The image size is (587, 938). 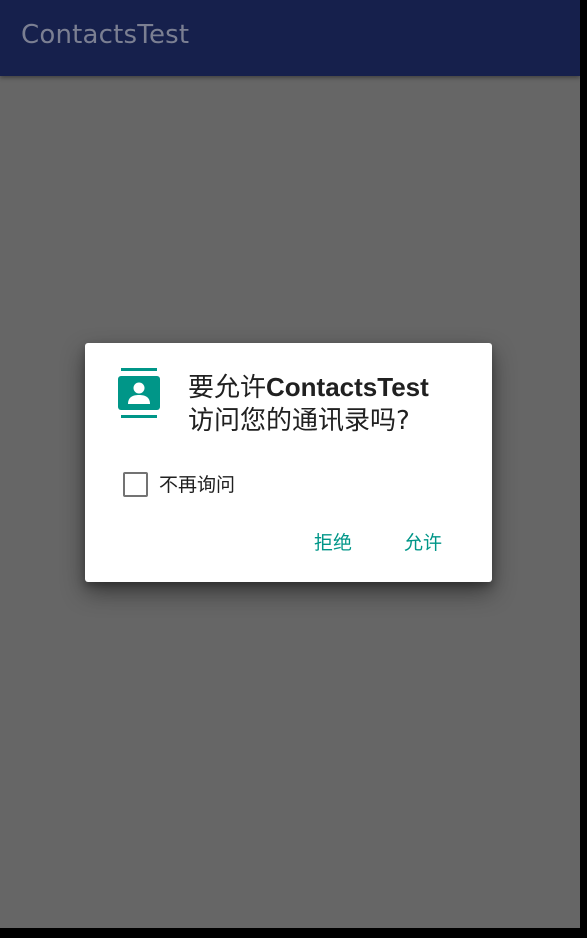 What do you see at coordinates (299, 421) in the screenshot?
I see `message-suffix: 访问您的通讯录吗?` at bounding box center [299, 421].